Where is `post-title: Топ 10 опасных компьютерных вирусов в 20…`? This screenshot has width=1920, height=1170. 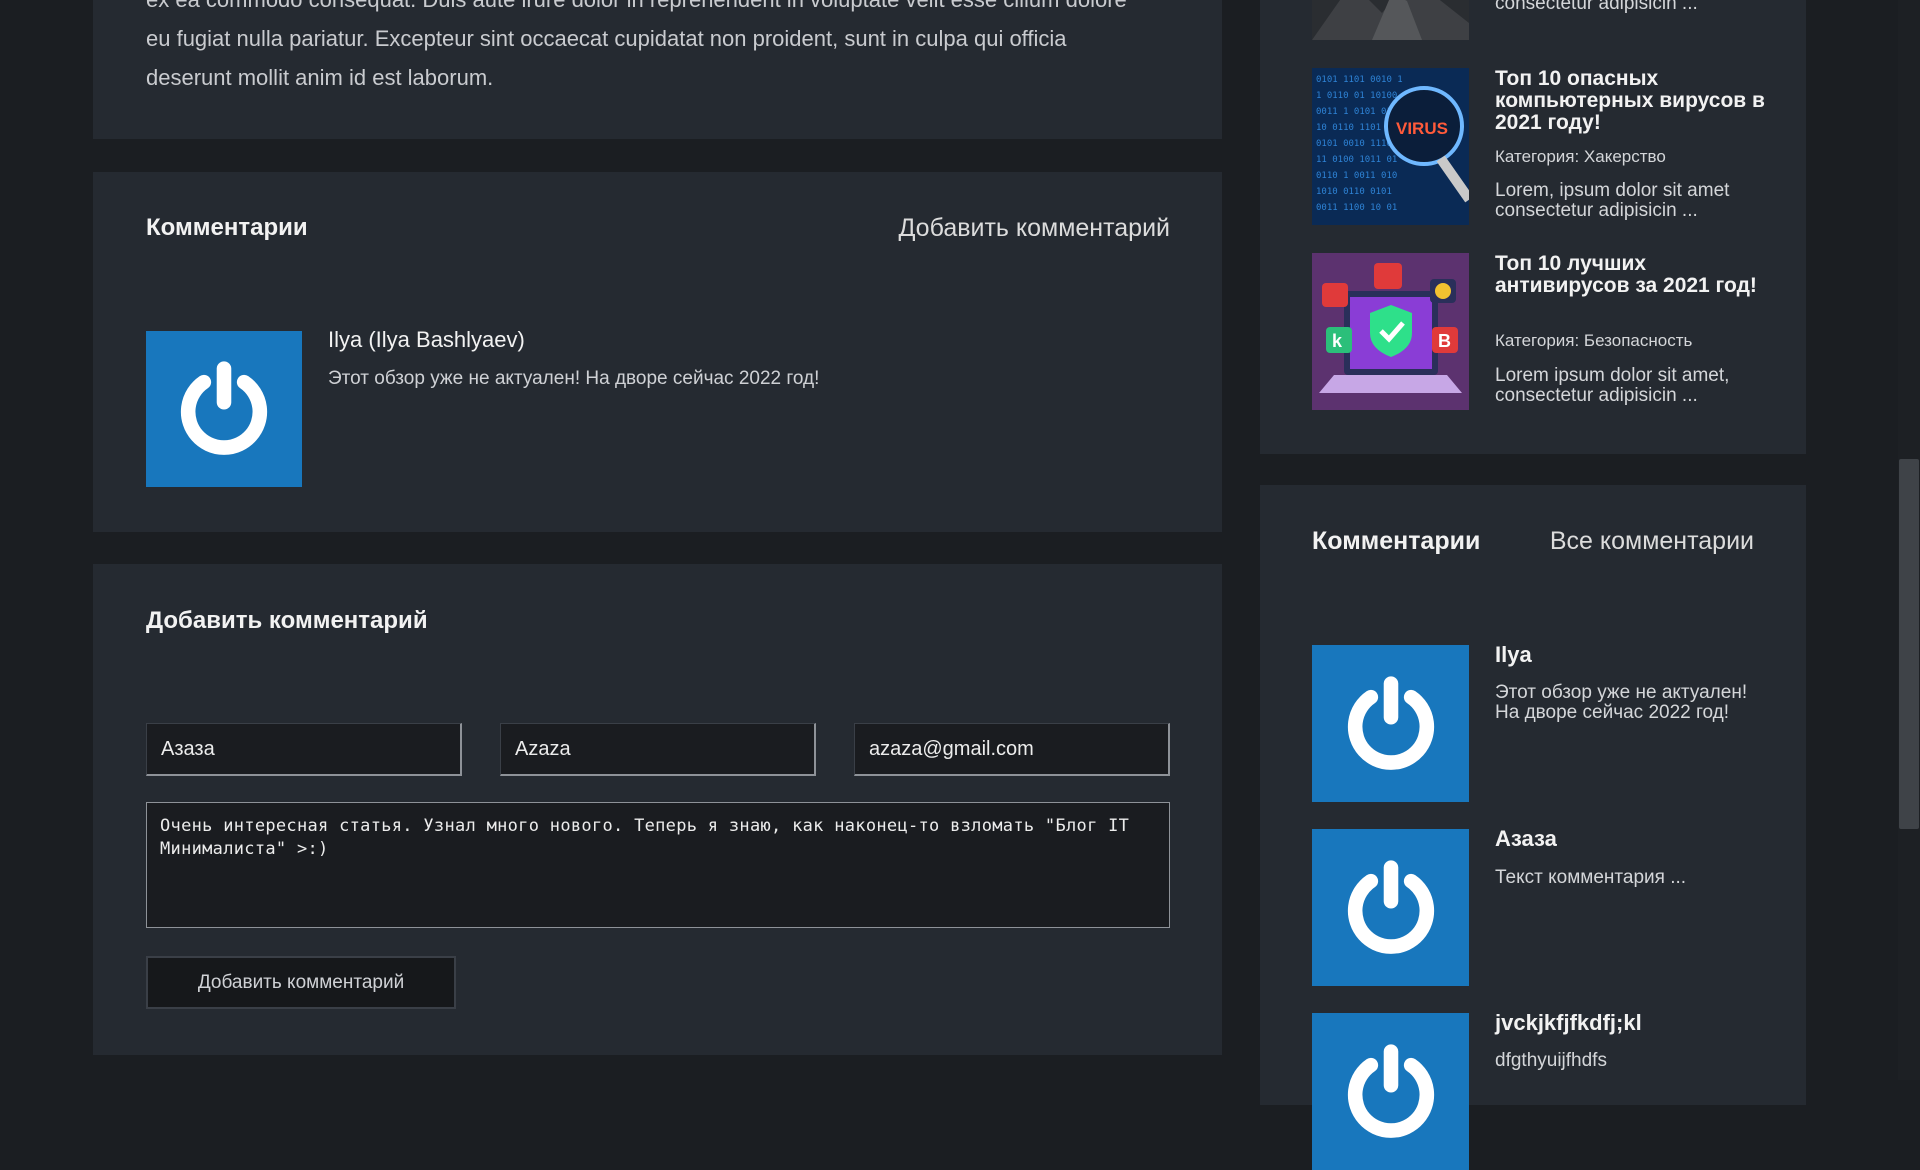 post-title: Топ 10 опасных компьютерных вирусов в 20… is located at coordinates (1630, 101).